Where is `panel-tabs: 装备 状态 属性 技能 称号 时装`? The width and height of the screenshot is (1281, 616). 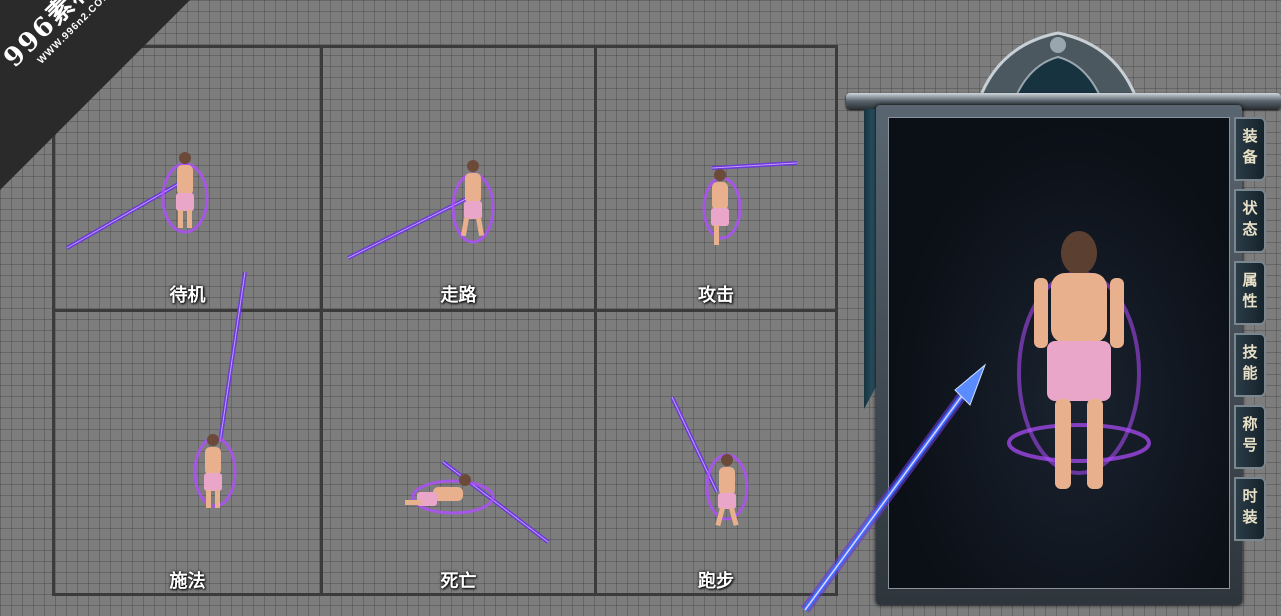
panel-tabs: 装备 状态 属性 技能 称号 时装 is located at coordinates (1252, 333).